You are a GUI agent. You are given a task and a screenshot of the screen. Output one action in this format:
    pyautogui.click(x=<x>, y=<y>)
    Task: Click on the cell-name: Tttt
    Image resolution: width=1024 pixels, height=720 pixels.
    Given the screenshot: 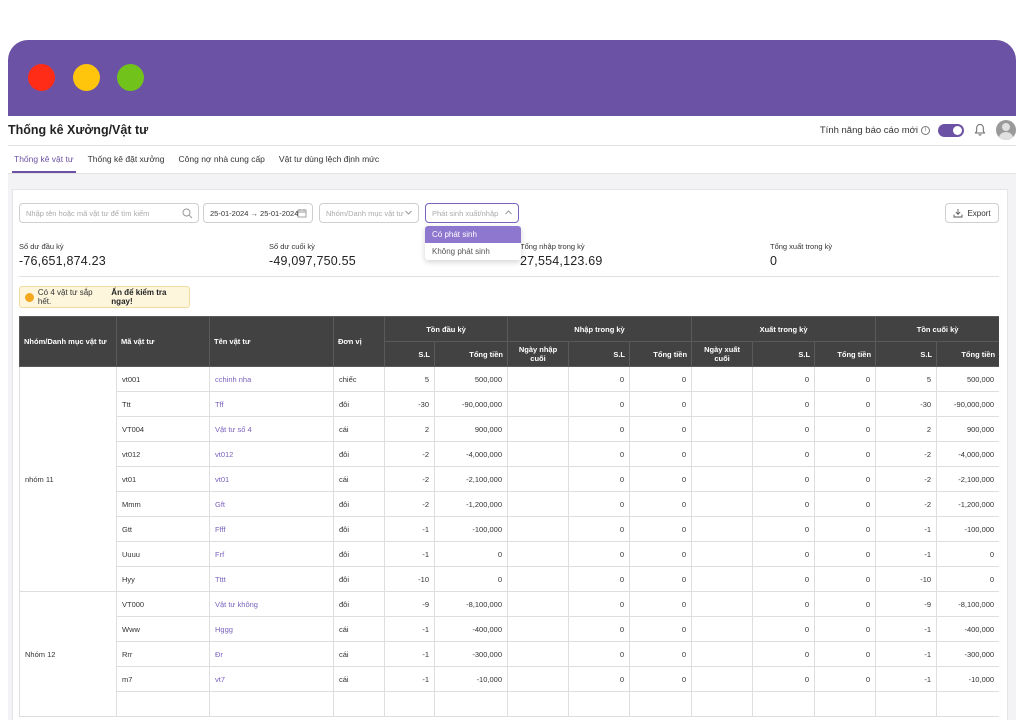 What is the action you would take?
    pyautogui.click(x=271, y=579)
    